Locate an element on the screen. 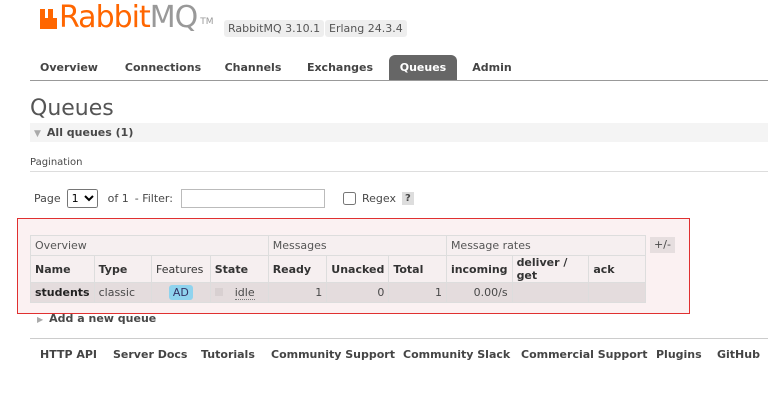 Image resolution: width=768 pixels, height=420 pixels. logo-text-mq: MQ is located at coordinates (173, 17).